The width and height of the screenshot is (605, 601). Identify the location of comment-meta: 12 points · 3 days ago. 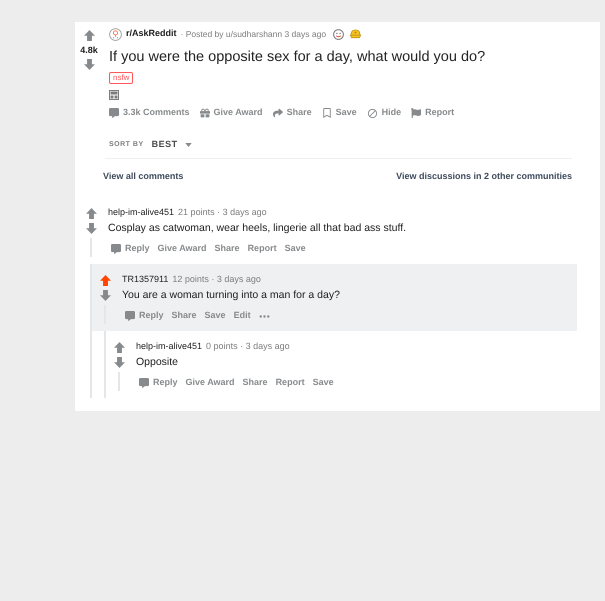
(216, 279).